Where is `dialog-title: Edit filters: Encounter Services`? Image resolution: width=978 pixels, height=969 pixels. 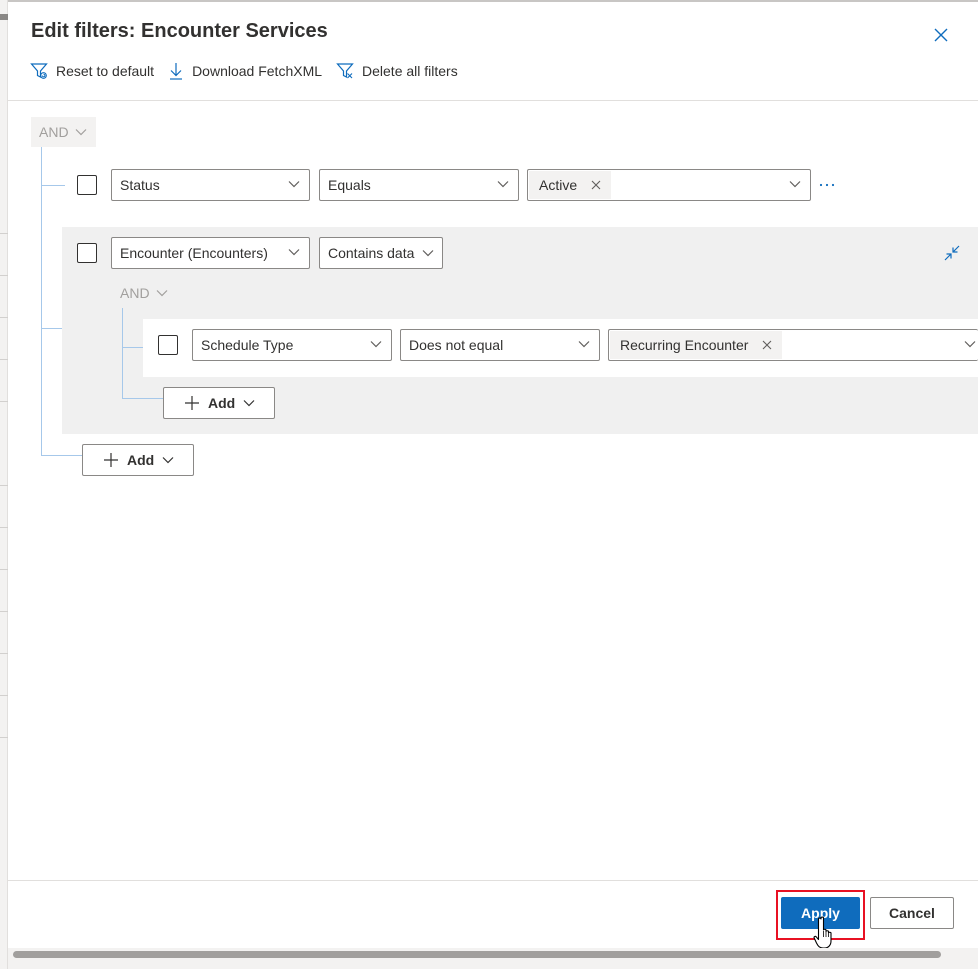
dialog-title: Edit filters: Encounter Services is located at coordinates (179, 31).